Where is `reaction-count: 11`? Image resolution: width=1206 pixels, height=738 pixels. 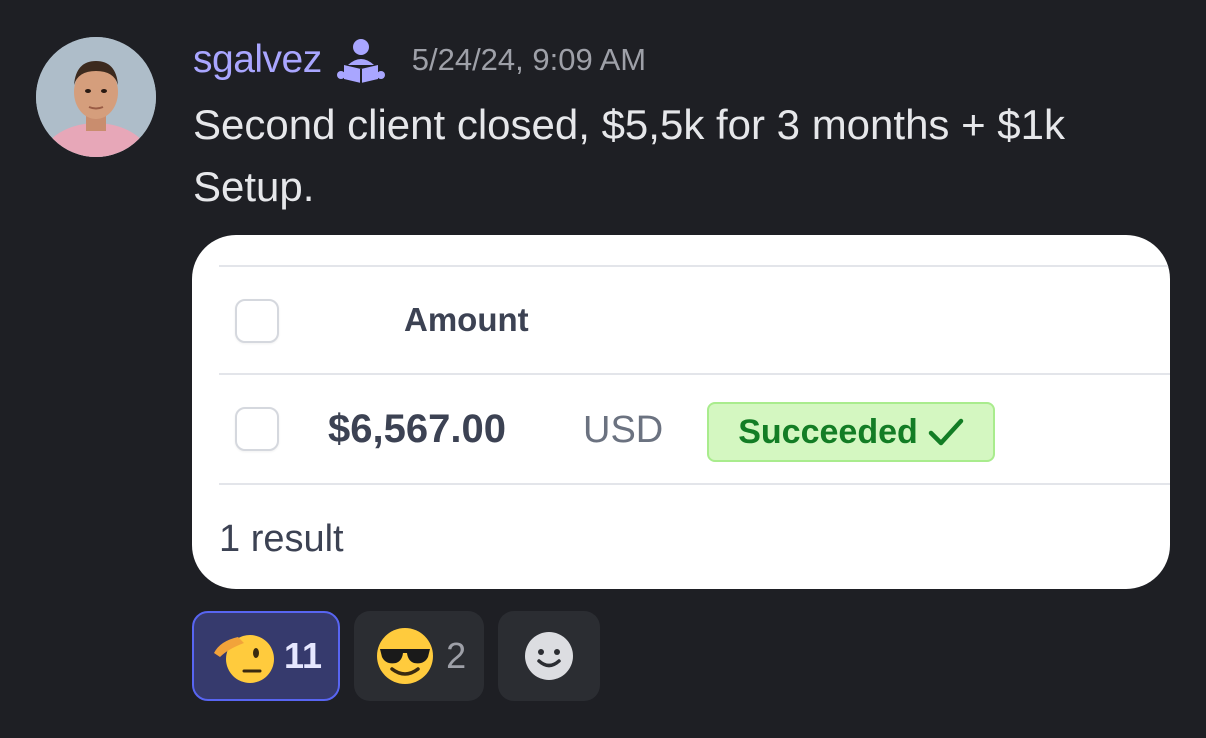
reaction-count: 11 is located at coordinates (303, 655).